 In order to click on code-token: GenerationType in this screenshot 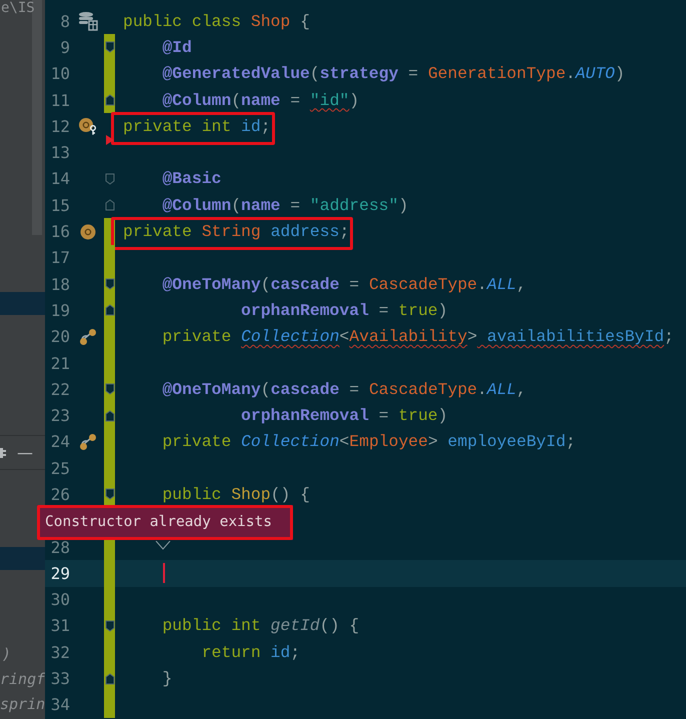, I will do `click(497, 74)`.